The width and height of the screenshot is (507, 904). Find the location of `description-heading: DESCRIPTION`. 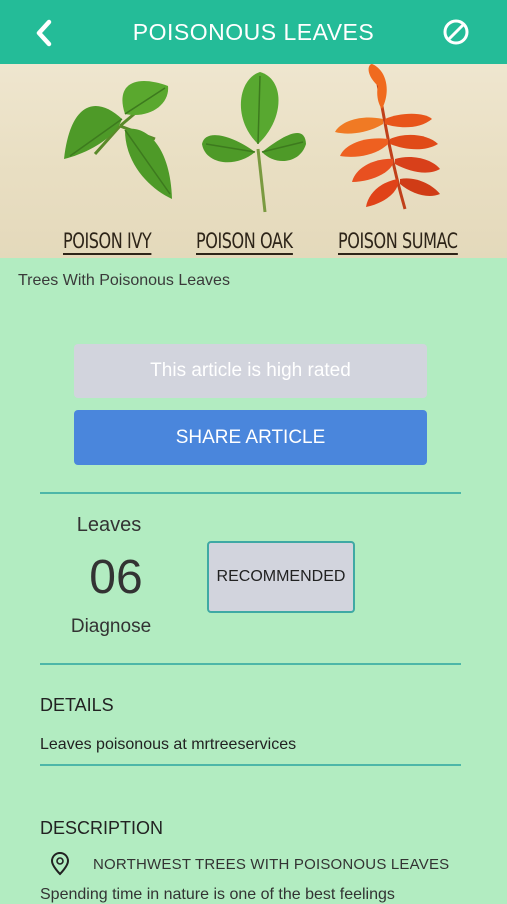

description-heading: DESCRIPTION is located at coordinates (102, 828).